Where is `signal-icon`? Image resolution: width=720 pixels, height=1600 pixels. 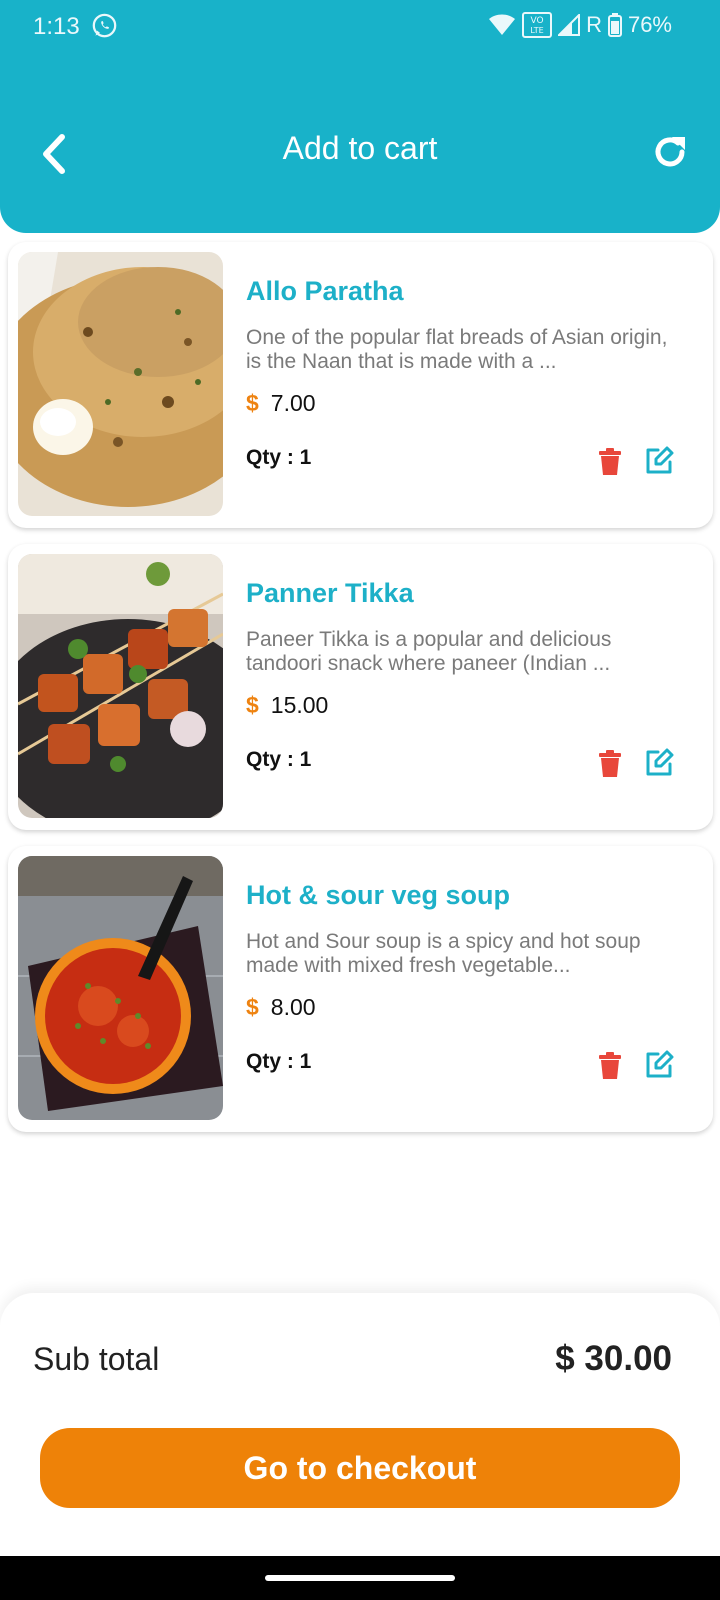 signal-icon is located at coordinates (569, 25).